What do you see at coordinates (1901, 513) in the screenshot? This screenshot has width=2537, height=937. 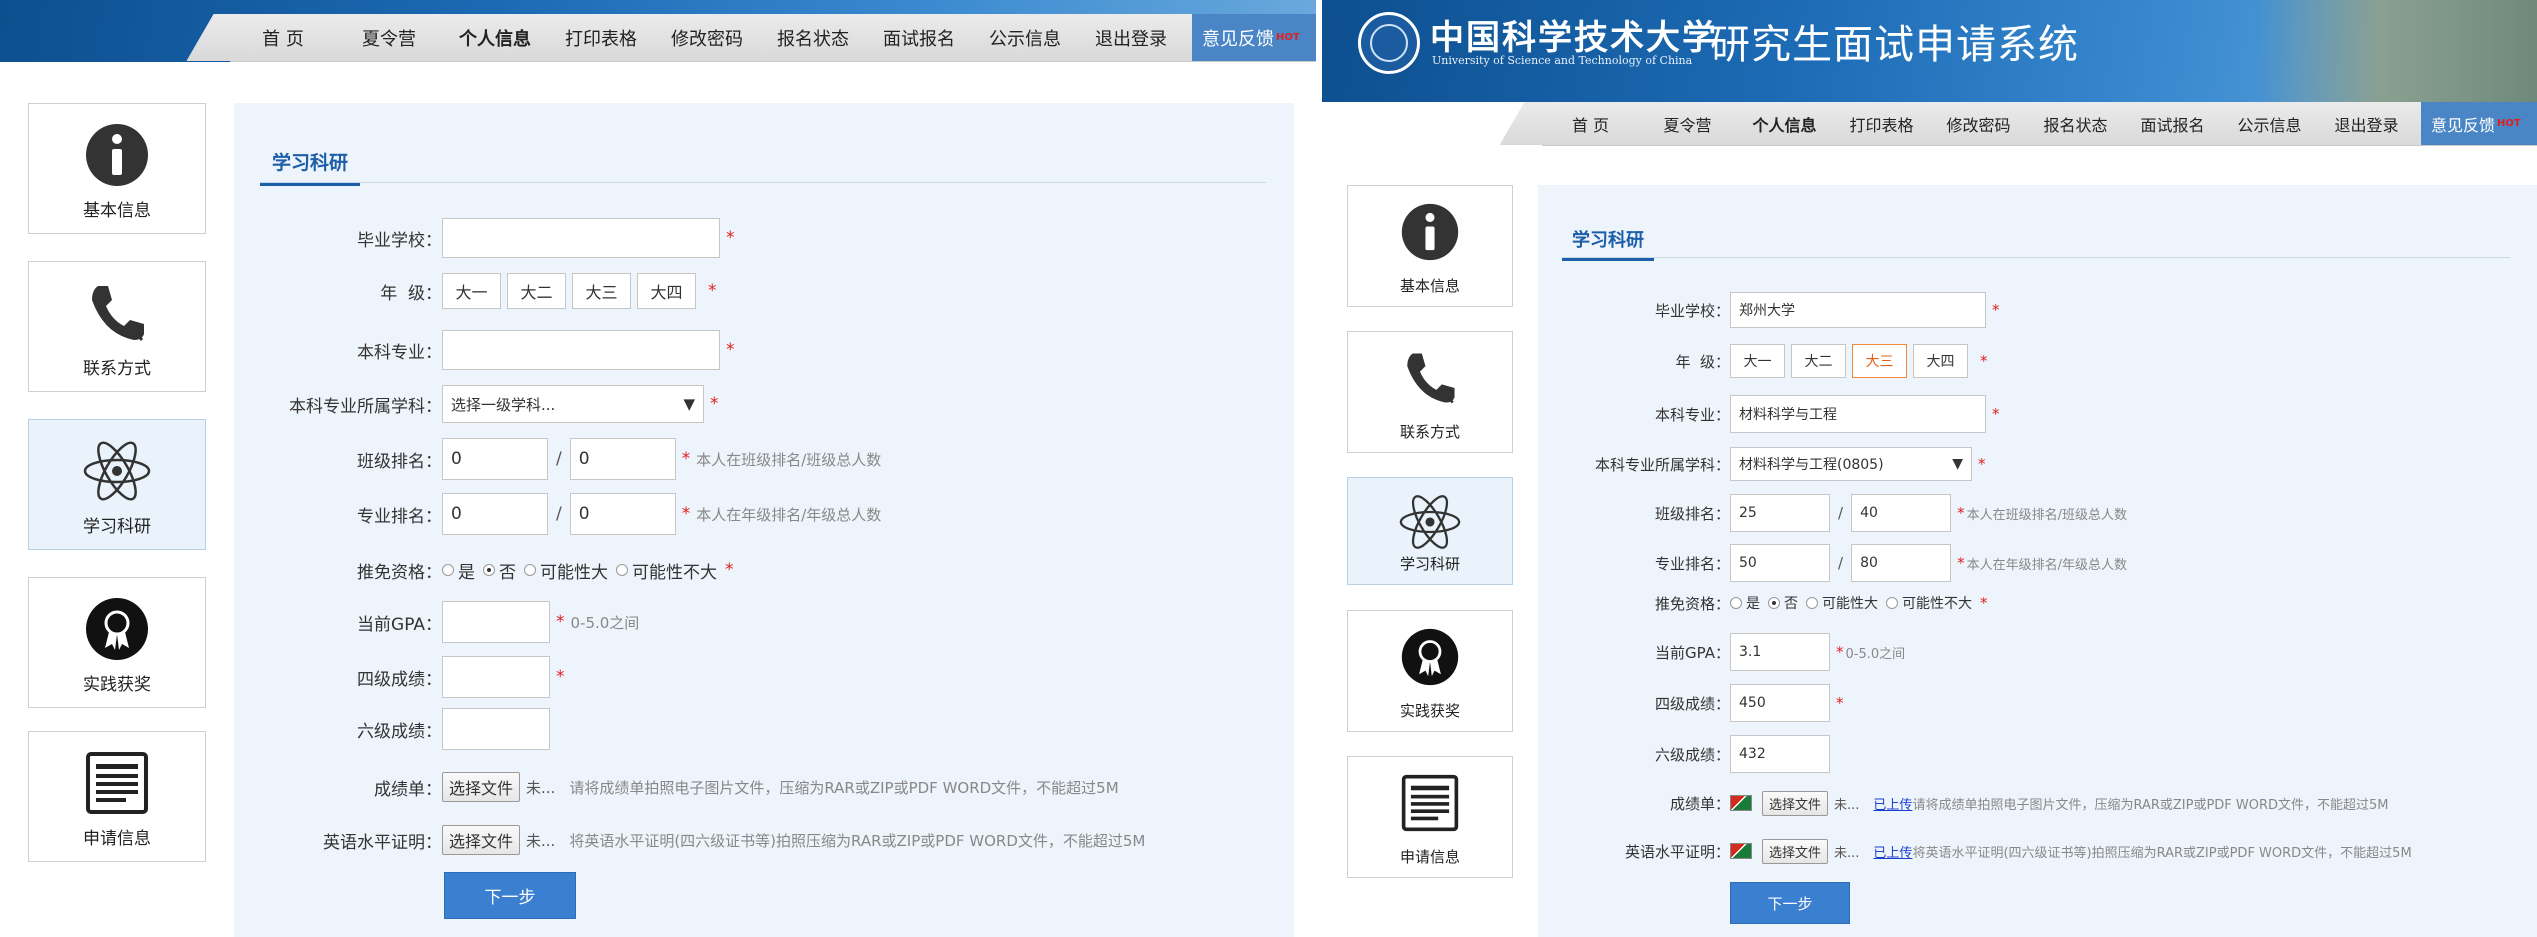 I see `class-total-input: 40` at bounding box center [1901, 513].